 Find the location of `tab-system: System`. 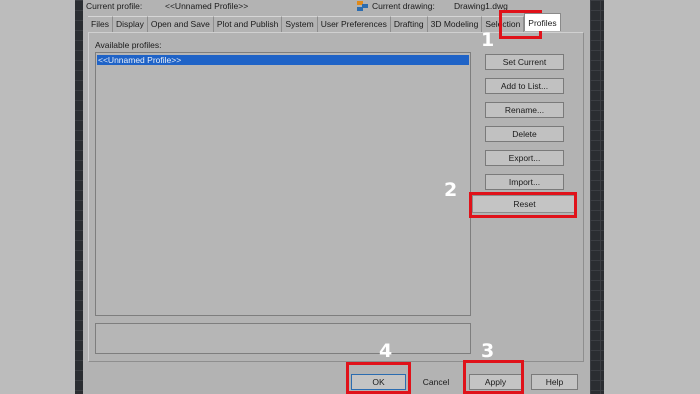

tab-system: System is located at coordinates (300, 24).